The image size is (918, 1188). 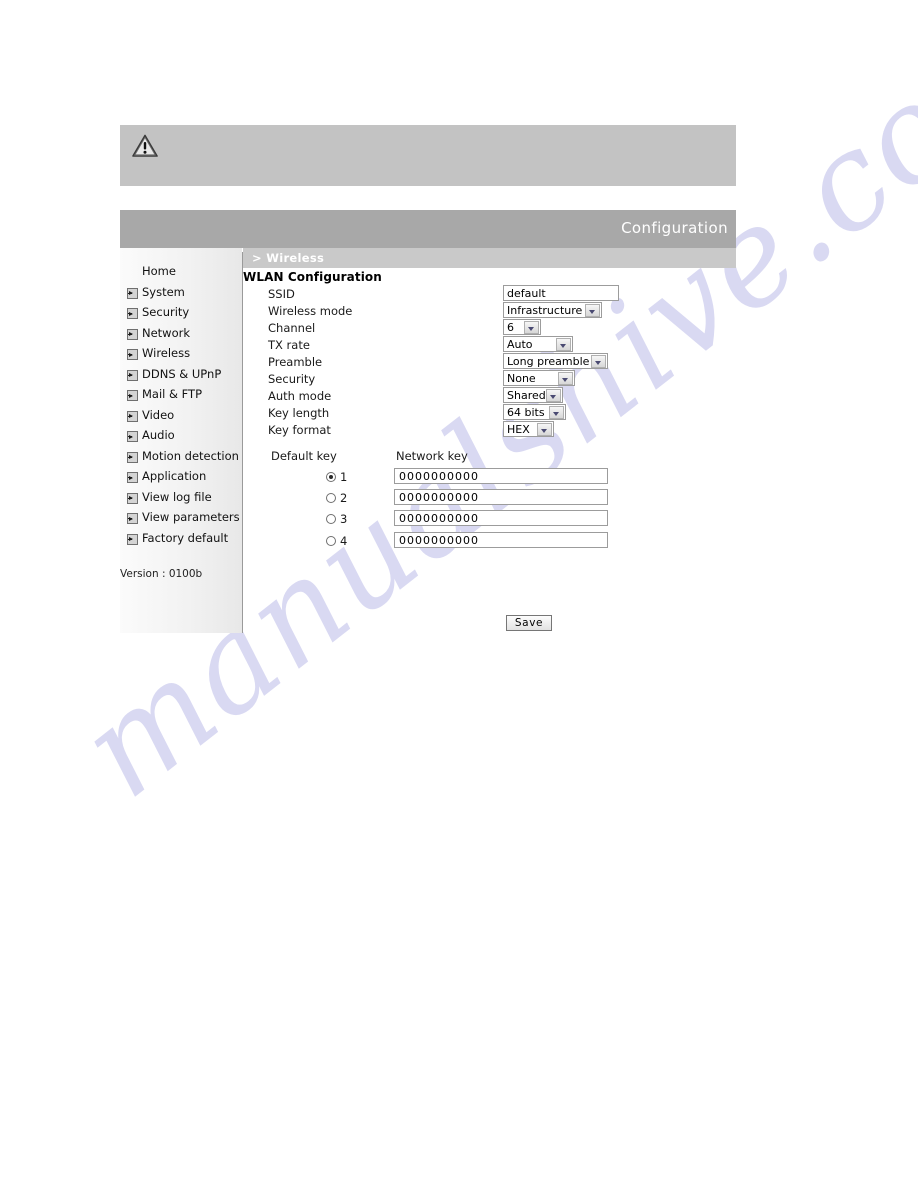 I want to click on select-channel: 6, so click(x=522, y=327).